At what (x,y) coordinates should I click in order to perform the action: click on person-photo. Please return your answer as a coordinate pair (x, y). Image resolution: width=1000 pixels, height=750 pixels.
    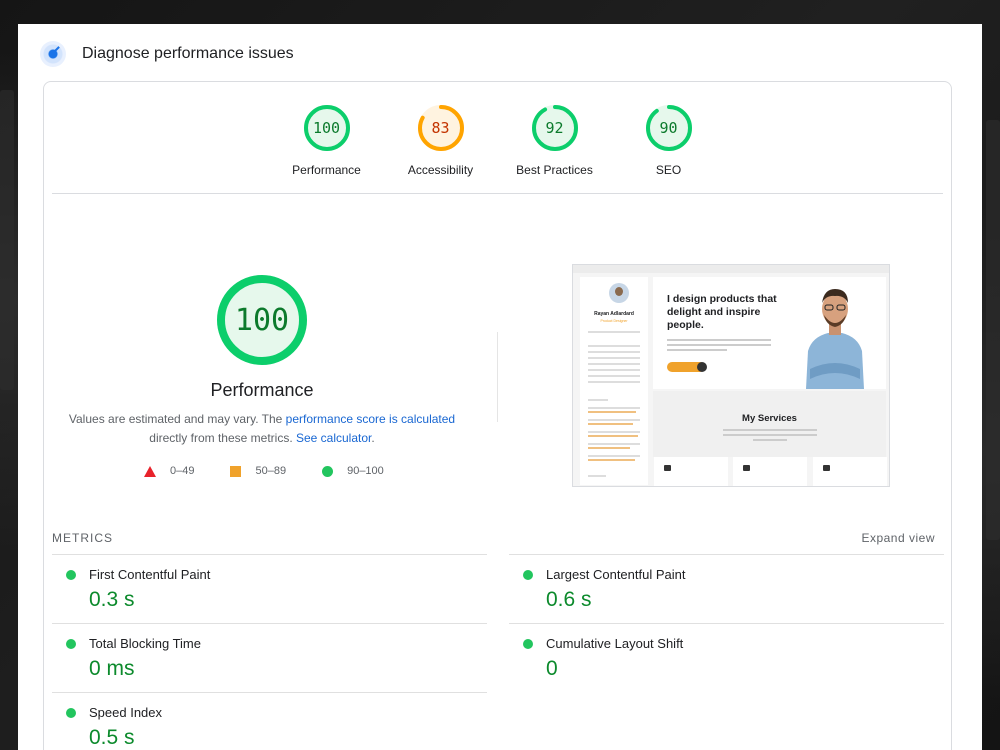
    Looking at the image, I should click on (835, 335).